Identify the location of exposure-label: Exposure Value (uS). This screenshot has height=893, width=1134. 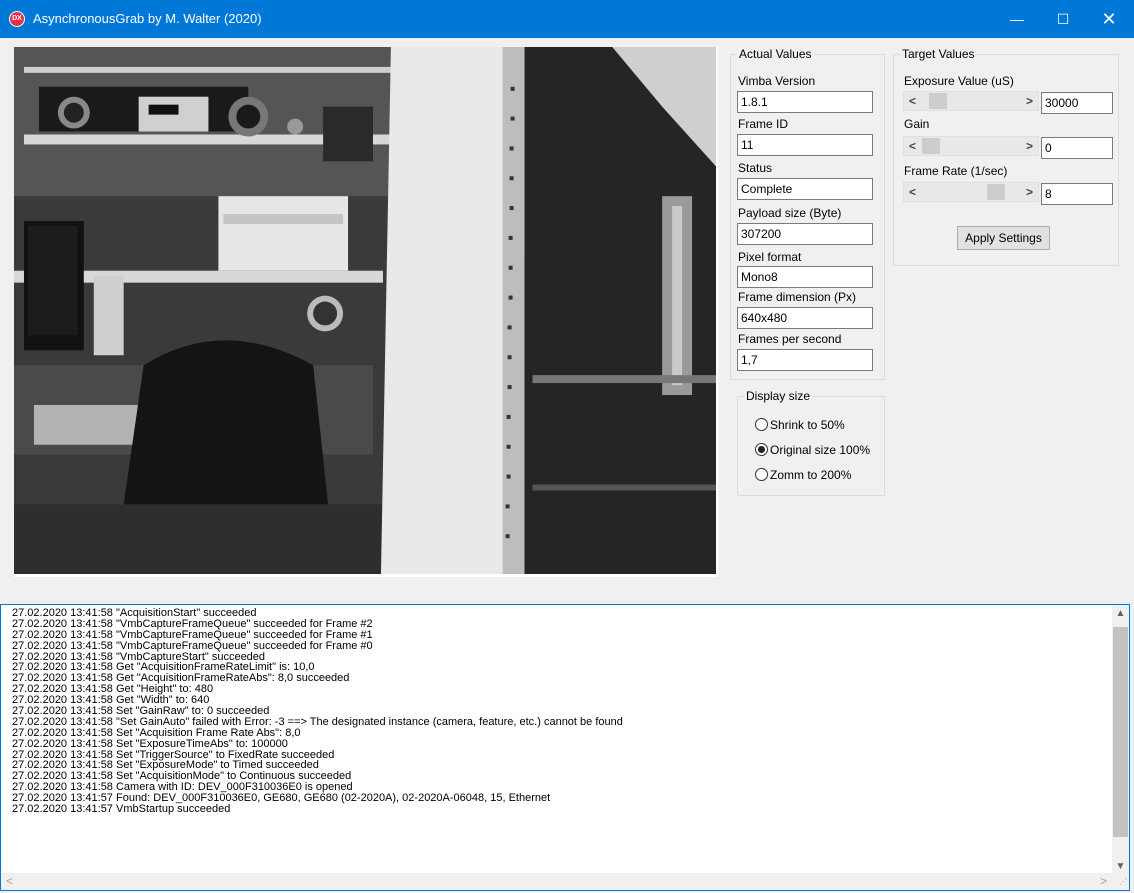
(959, 81).